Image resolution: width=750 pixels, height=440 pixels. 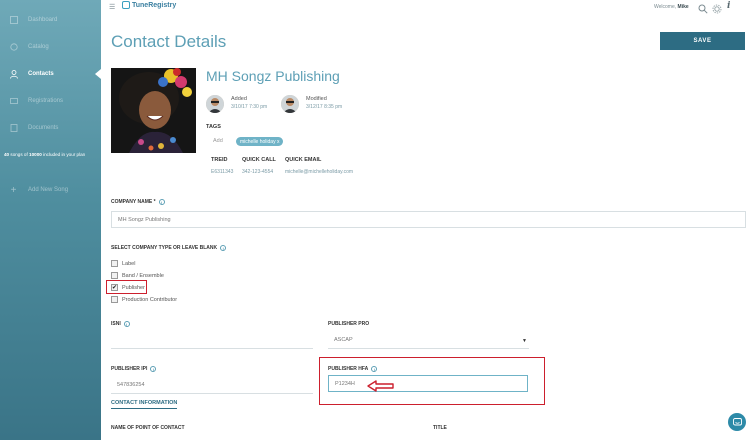 What do you see at coordinates (43, 20) in the screenshot?
I see `sidebar-item-label: Dashboard` at bounding box center [43, 20].